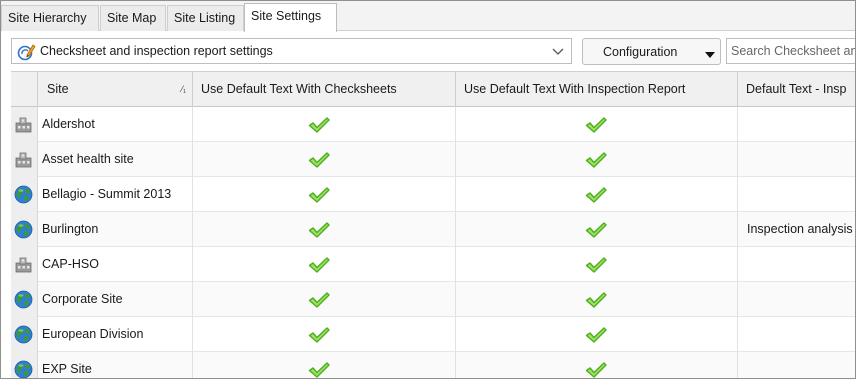 The image size is (856, 379). I want to click on header-default-checksheets: Use Default Text With Checksheets, so click(324, 89).